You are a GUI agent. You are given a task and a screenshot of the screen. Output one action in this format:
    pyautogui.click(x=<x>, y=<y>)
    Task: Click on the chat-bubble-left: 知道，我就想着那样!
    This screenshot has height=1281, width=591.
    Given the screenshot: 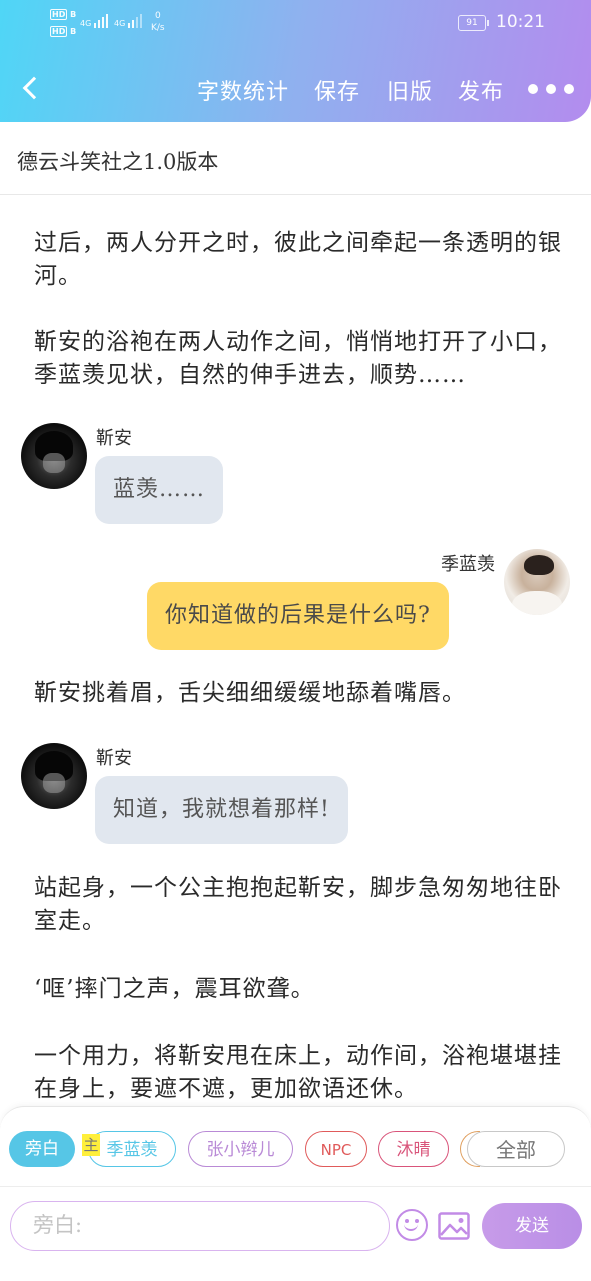 What is the action you would take?
    pyautogui.click(x=221, y=810)
    